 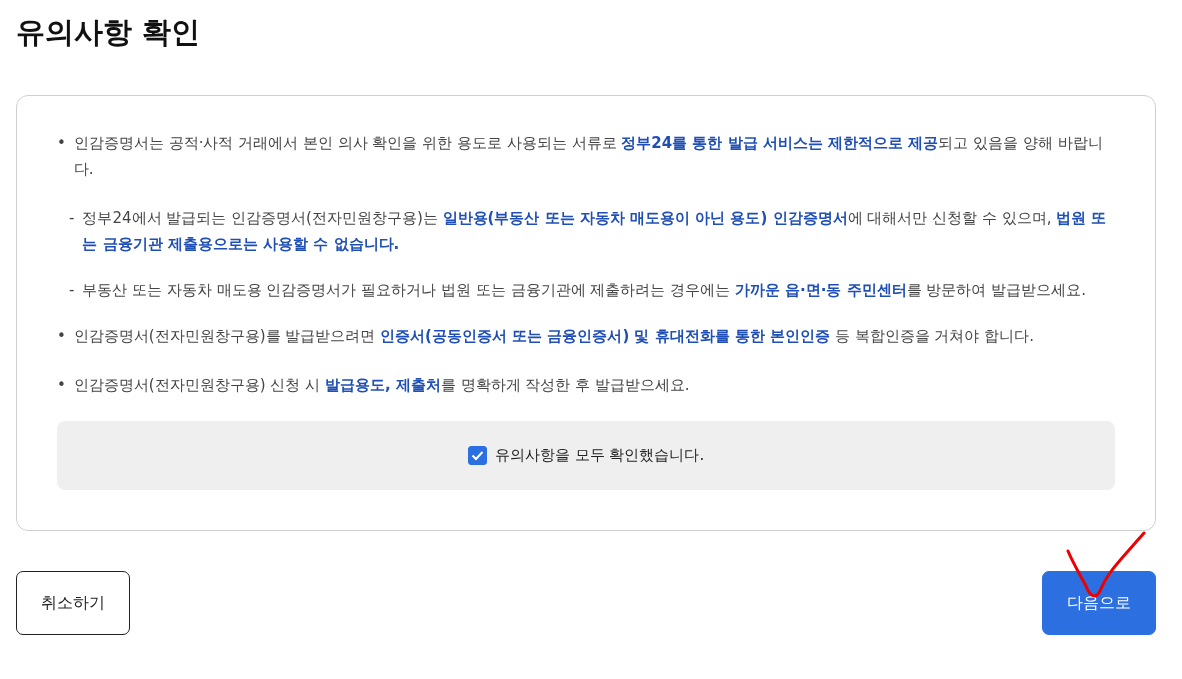 I want to click on notice-text: 인감증명서(전자민원창구용) 신청 시 발급용도, 제출처를 명확하게 작성한 후 발급받으세요., so click(x=381, y=385).